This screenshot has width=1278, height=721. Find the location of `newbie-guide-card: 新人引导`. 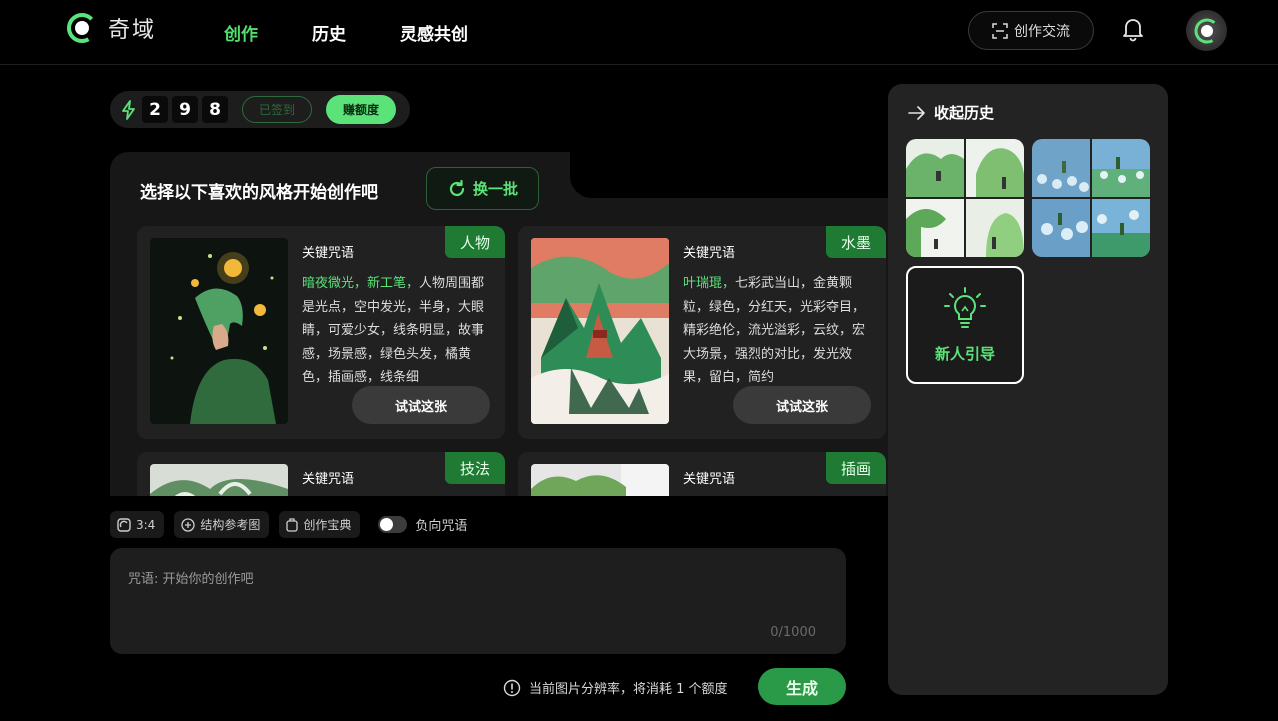

newbie-guide-card: 新人引导 is located at coordinates (965, 325).